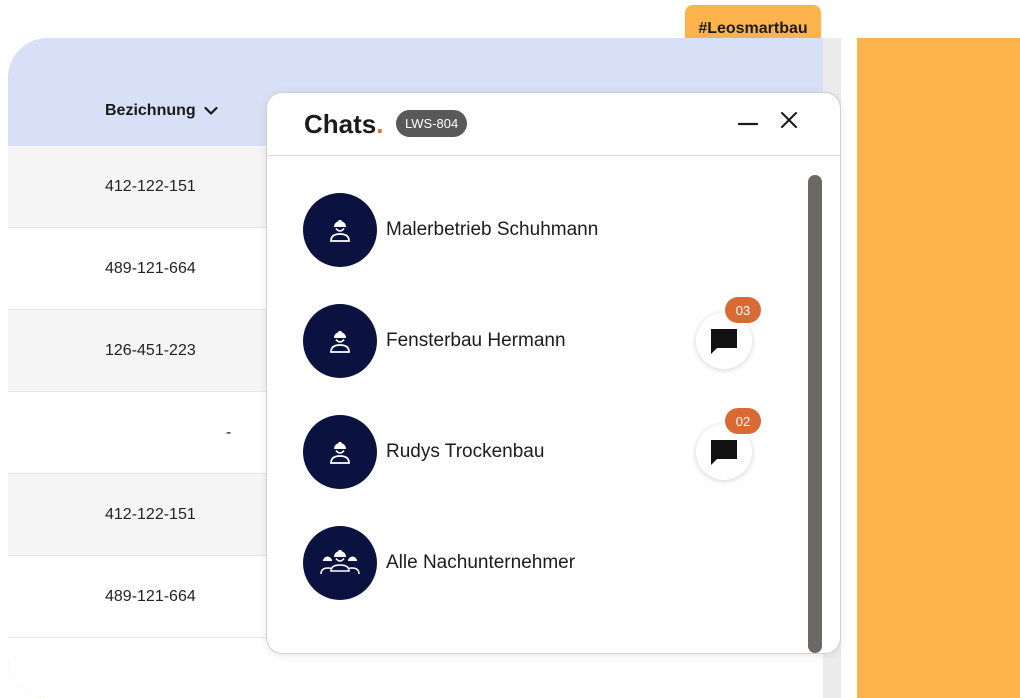  What do you see at coordinates (476, 340) in the screenshot?
I see `contact-name: Fensterbau Hermann` at bounding box center [476, 340].